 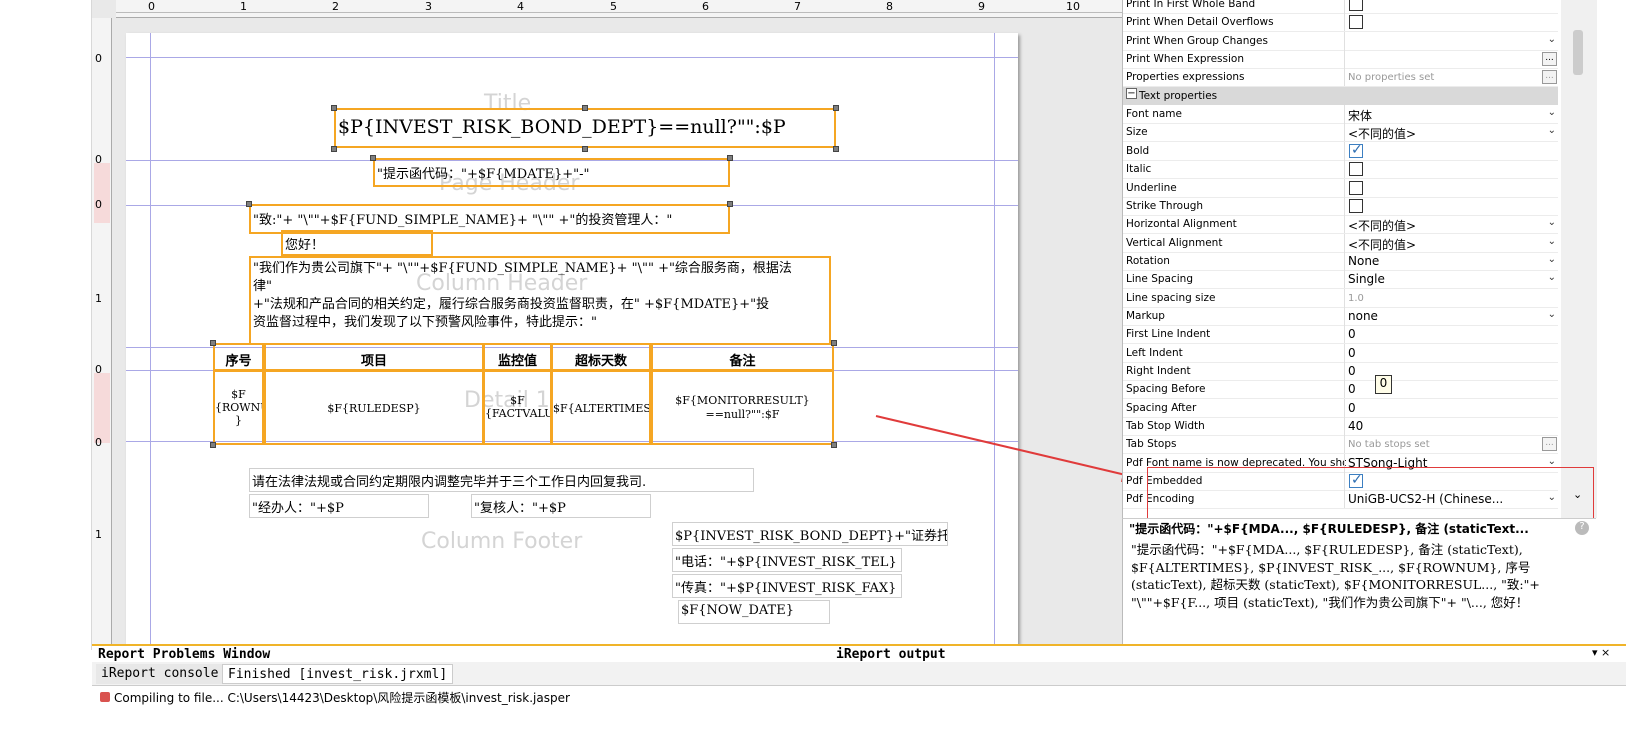 What do you see at coordinates (339, 506) in the screenshot?
I see `handler-field: "经办人："+$P` at bounding box center [339, 506].